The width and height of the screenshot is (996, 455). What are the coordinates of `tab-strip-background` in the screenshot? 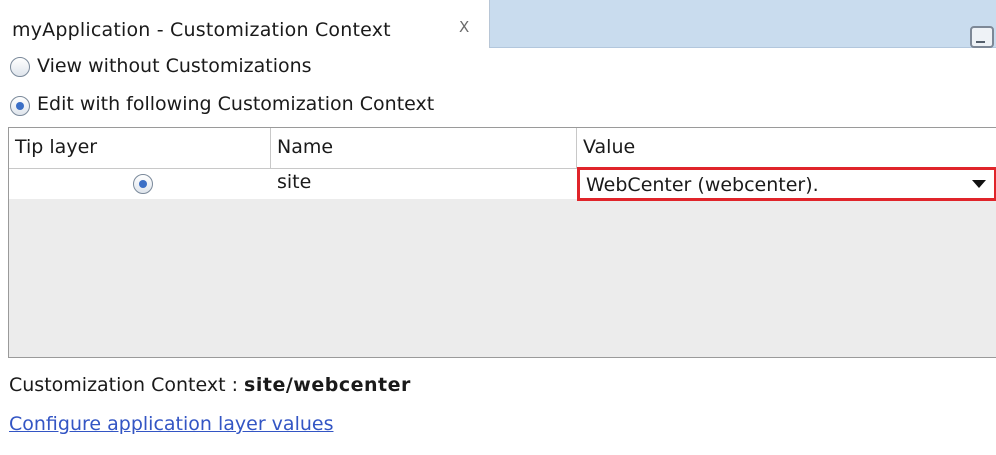 It's located at (743, 24).